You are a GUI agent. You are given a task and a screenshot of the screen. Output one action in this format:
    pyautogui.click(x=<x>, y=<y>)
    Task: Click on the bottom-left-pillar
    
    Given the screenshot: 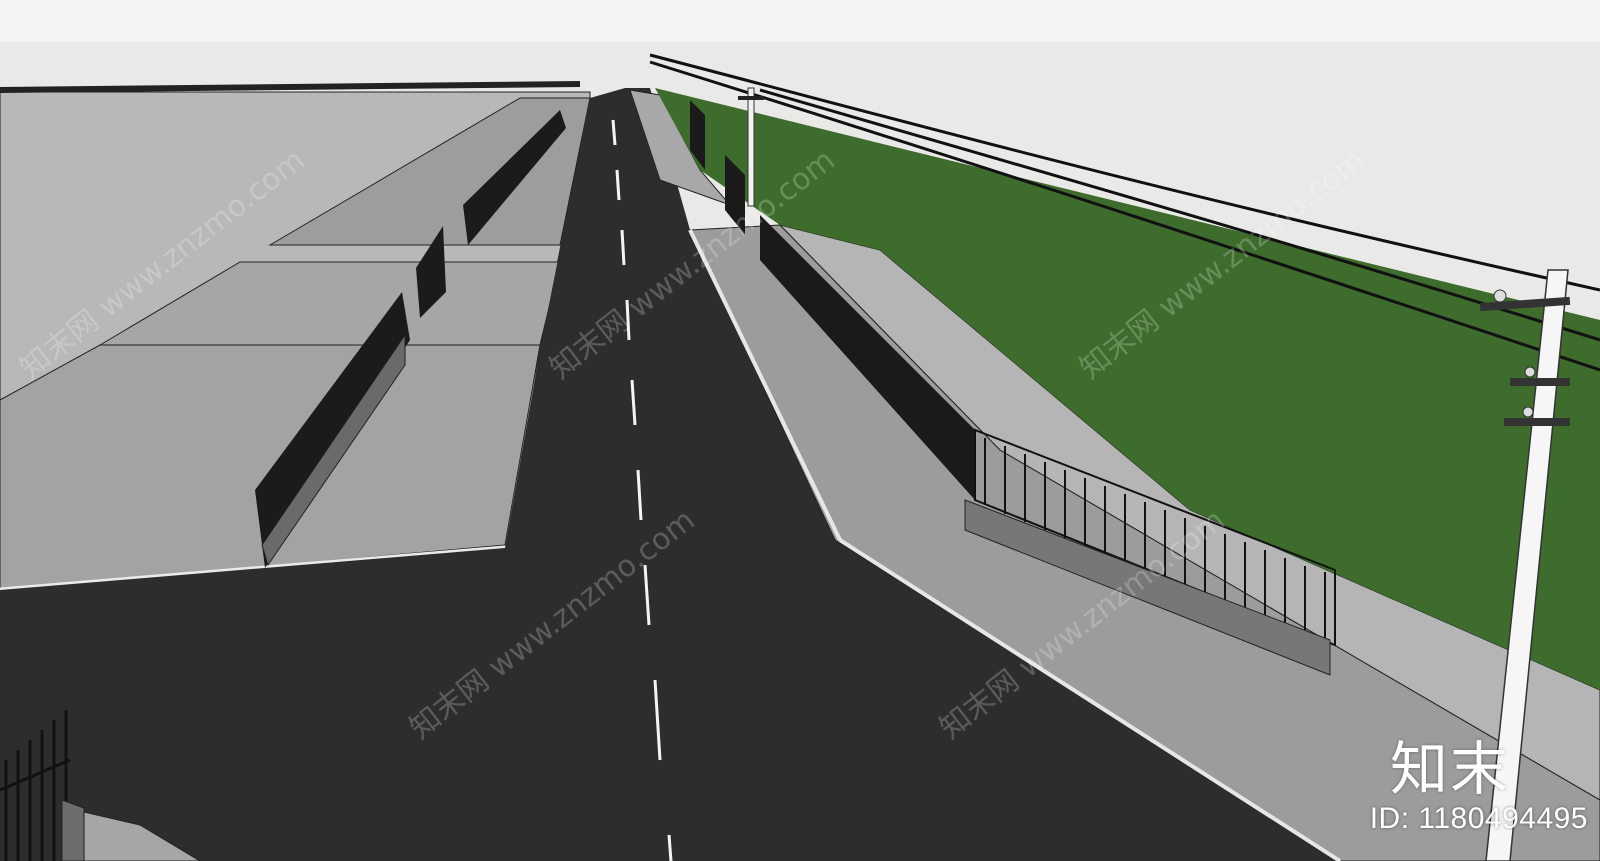 What is the action you would take?
    pyautogui.click(x=73, y=830)
    